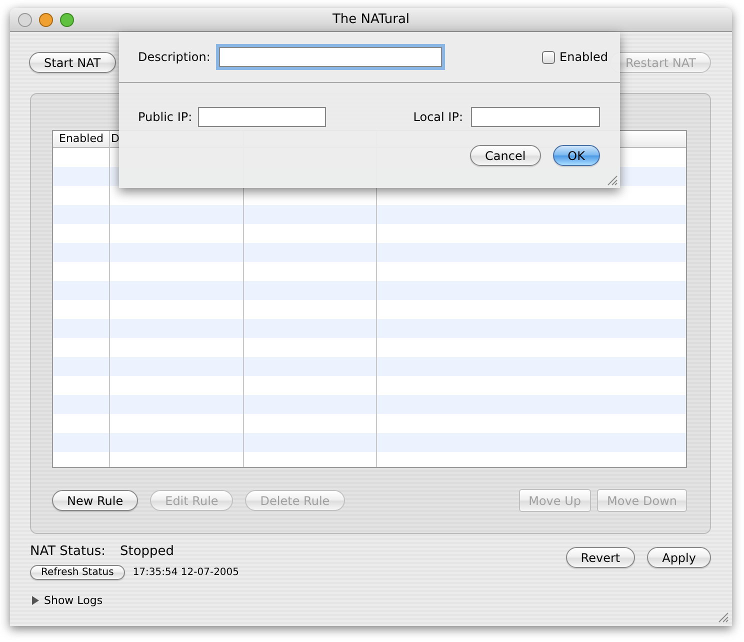  I want to click on zoom-button, so click(67, 19).